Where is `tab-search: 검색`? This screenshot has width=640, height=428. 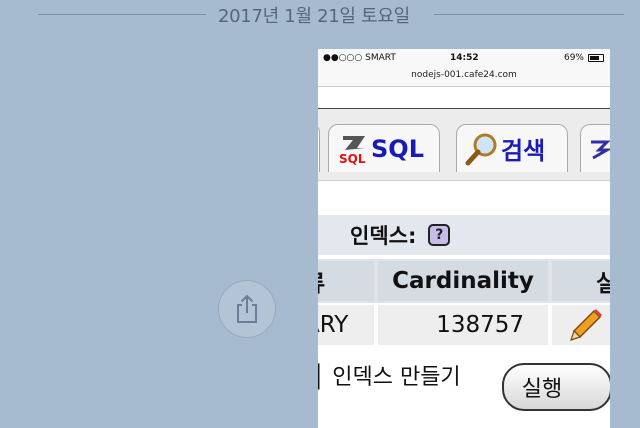 tab-search: 검색 is located at coordinates (512, 148).